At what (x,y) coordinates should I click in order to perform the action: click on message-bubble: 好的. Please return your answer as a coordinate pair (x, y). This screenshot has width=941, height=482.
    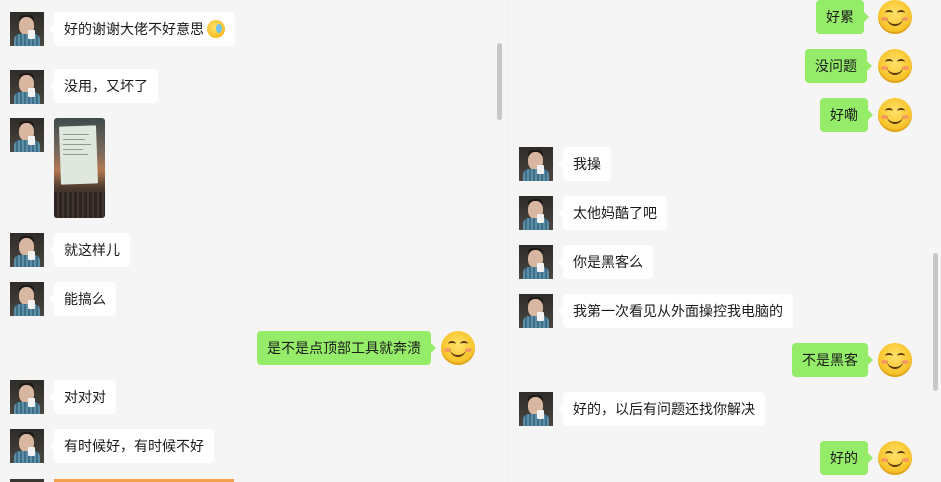
    Looking at the image, I should click on (846, 458).